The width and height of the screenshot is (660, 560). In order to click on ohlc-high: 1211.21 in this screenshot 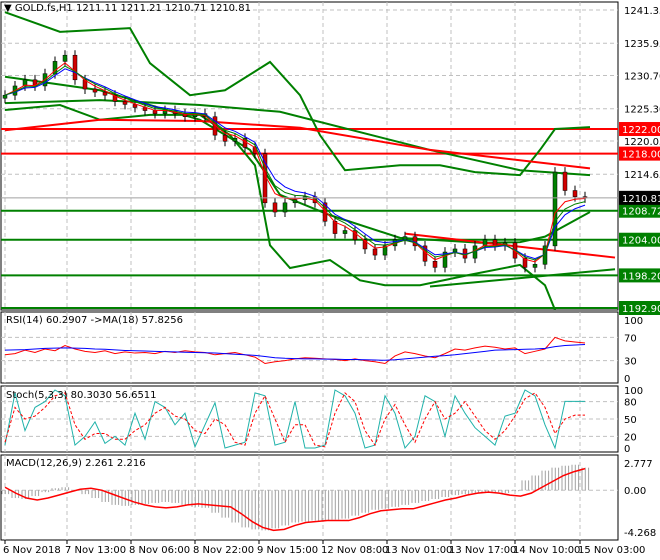, I will do `click(141, 8)`.